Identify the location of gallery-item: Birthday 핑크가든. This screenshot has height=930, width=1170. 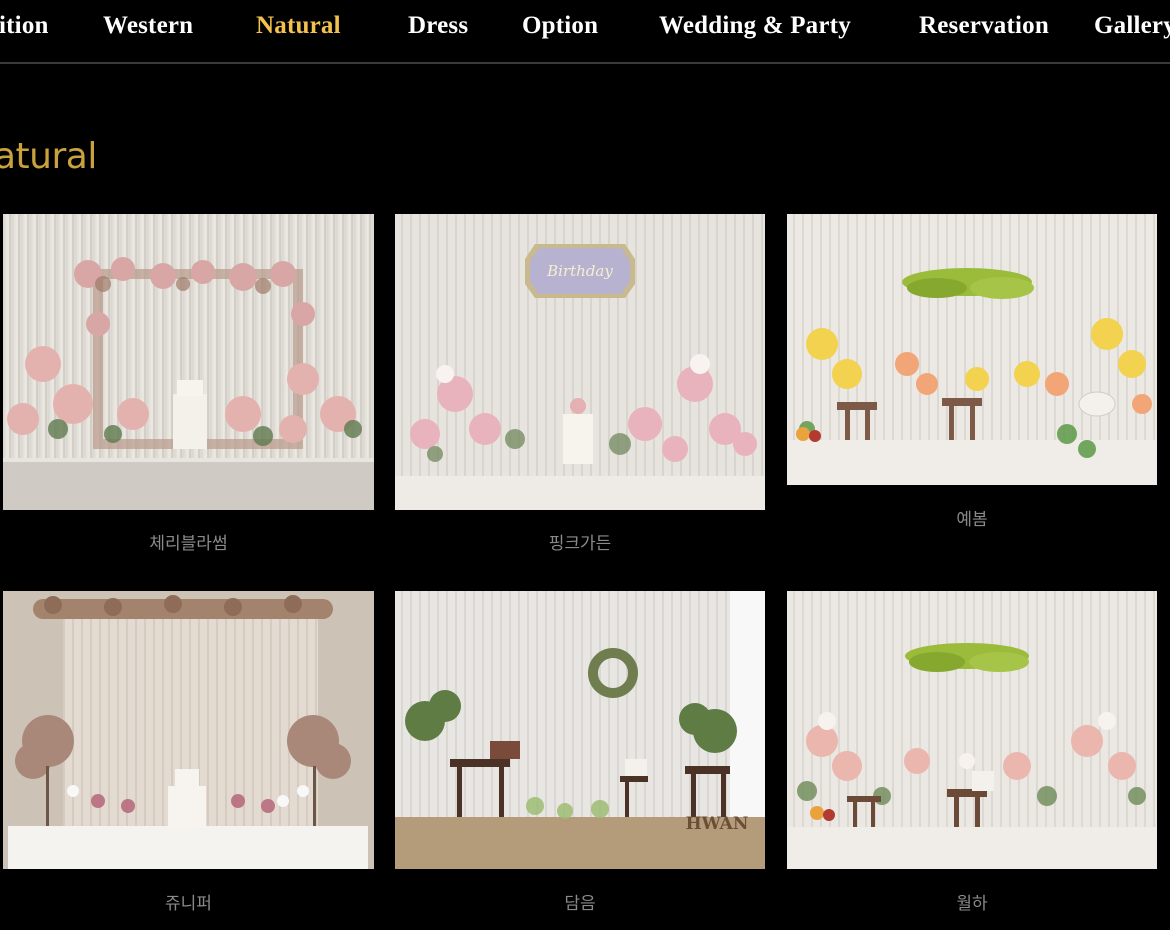
(580, 387).